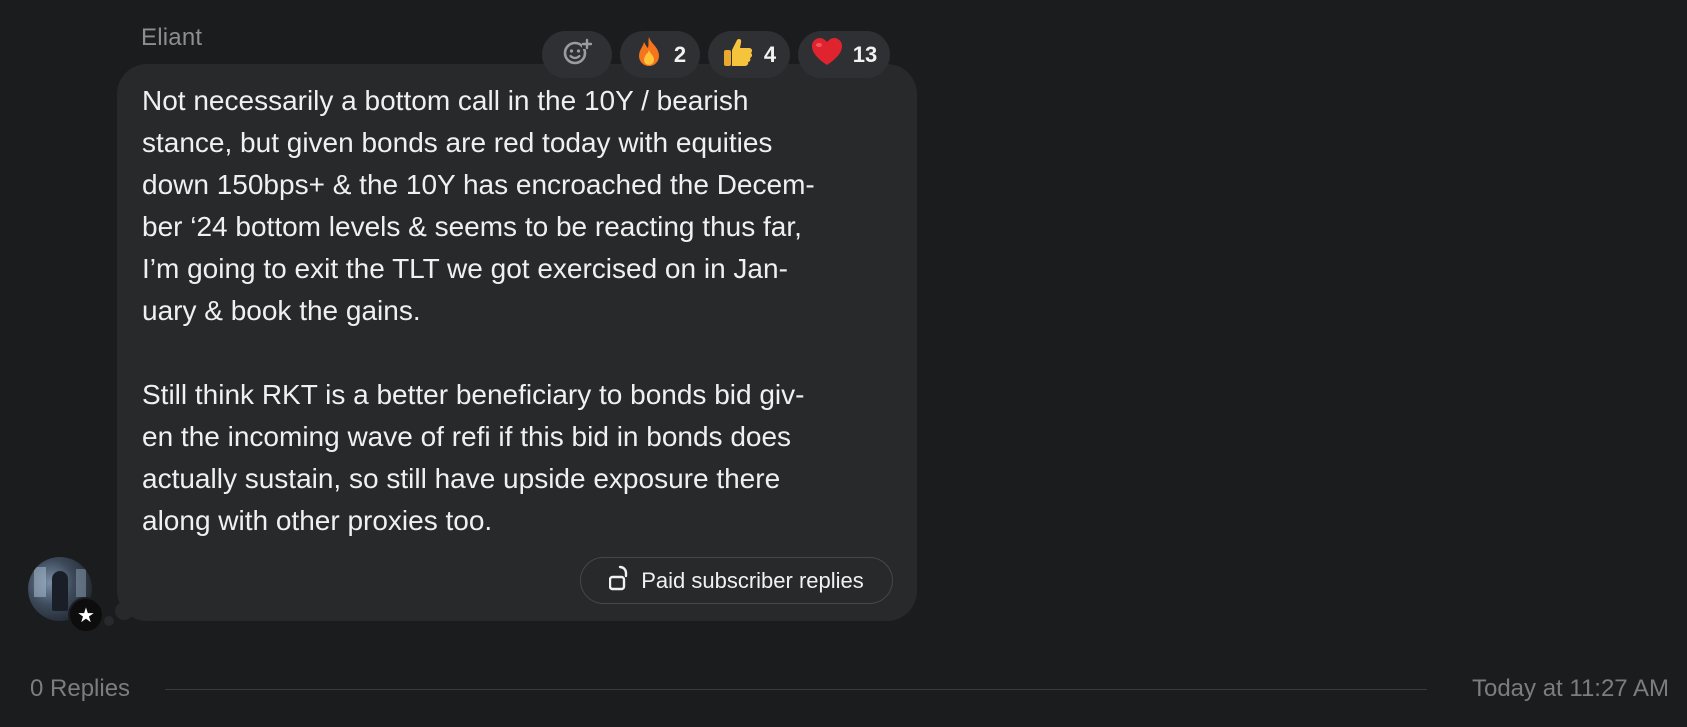  Describe the element at coordinates (680, 54) in the screenshot. I see `fire-reaction-count: 2` at that location.